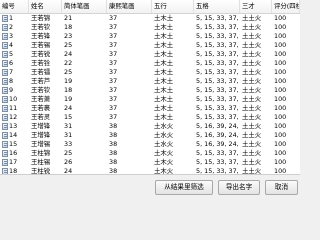 This screenshot has height=240, width=320. I want to click on cell-five-elements: 土水火, so click(164, 144).